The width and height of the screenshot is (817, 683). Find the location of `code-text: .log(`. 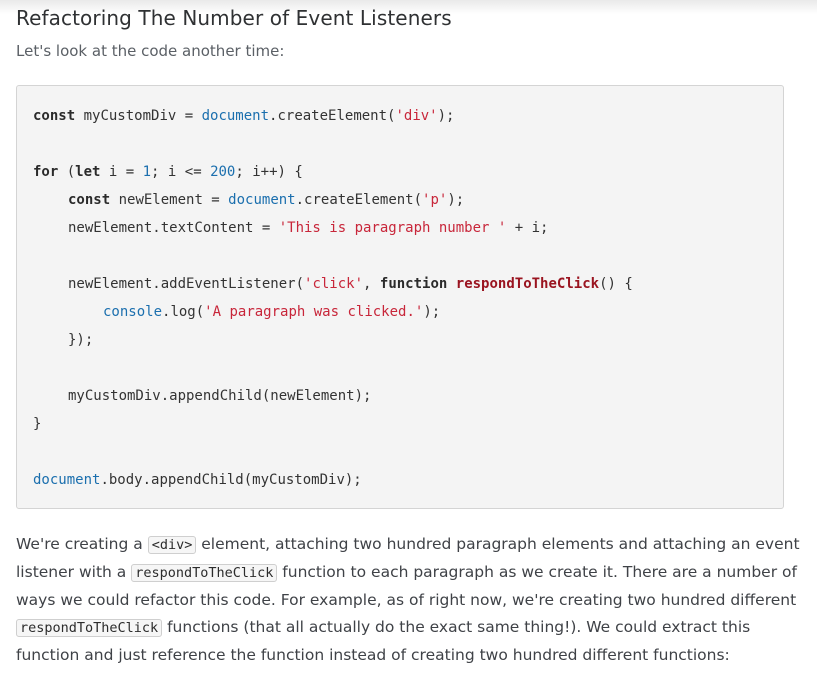

code-text: .log( is located at coordinates (183, 312).